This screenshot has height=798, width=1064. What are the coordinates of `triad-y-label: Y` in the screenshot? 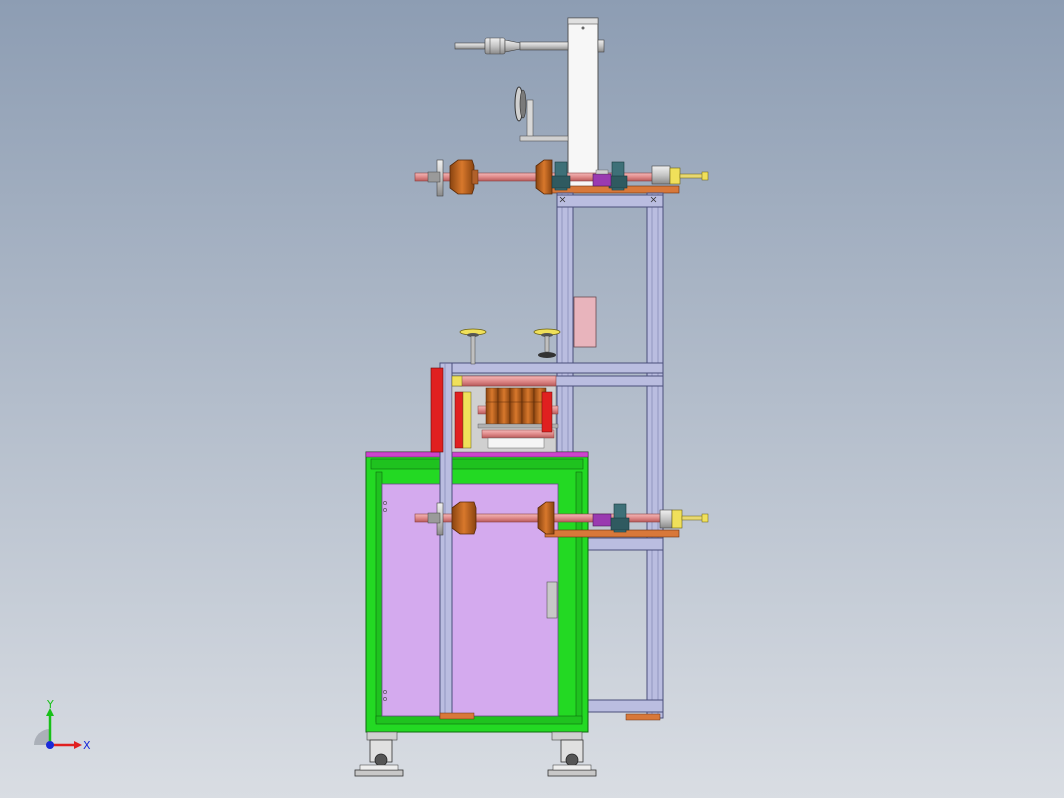 It's located at (50, 704).